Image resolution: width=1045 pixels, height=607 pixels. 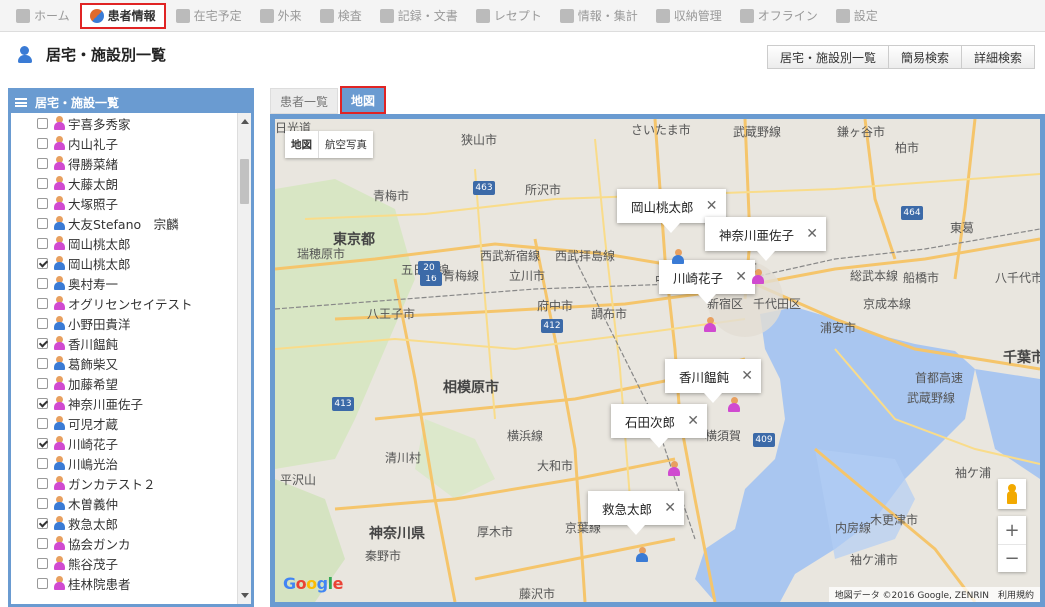 I want to click on list-item: 川嶋光治, so click(x=124, y=463).